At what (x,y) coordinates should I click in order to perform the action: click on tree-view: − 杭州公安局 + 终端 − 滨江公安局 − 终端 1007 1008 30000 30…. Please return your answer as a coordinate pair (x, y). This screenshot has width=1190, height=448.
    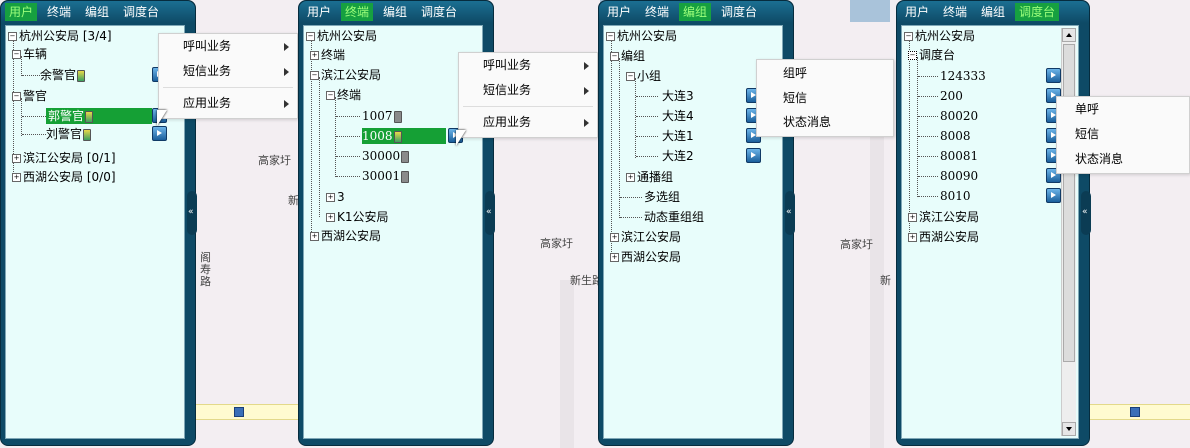
    Looking at the image, I should click on (393, 232).